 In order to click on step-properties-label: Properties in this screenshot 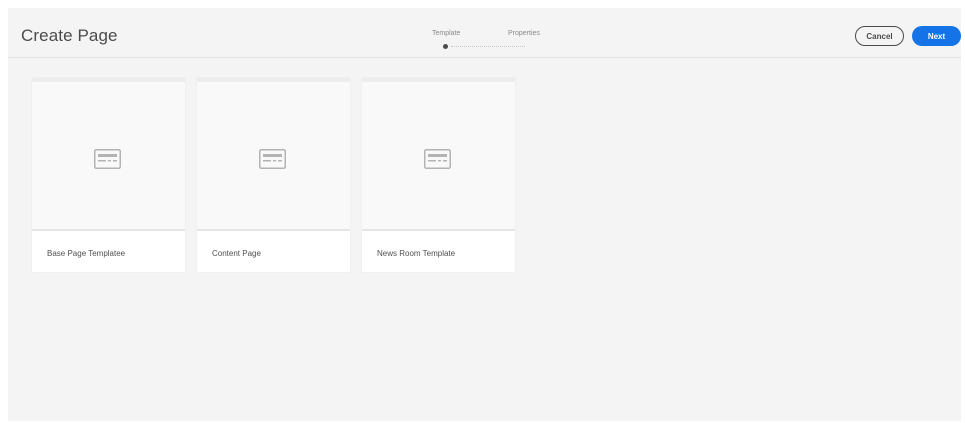, I will do `click(524, 33)`.